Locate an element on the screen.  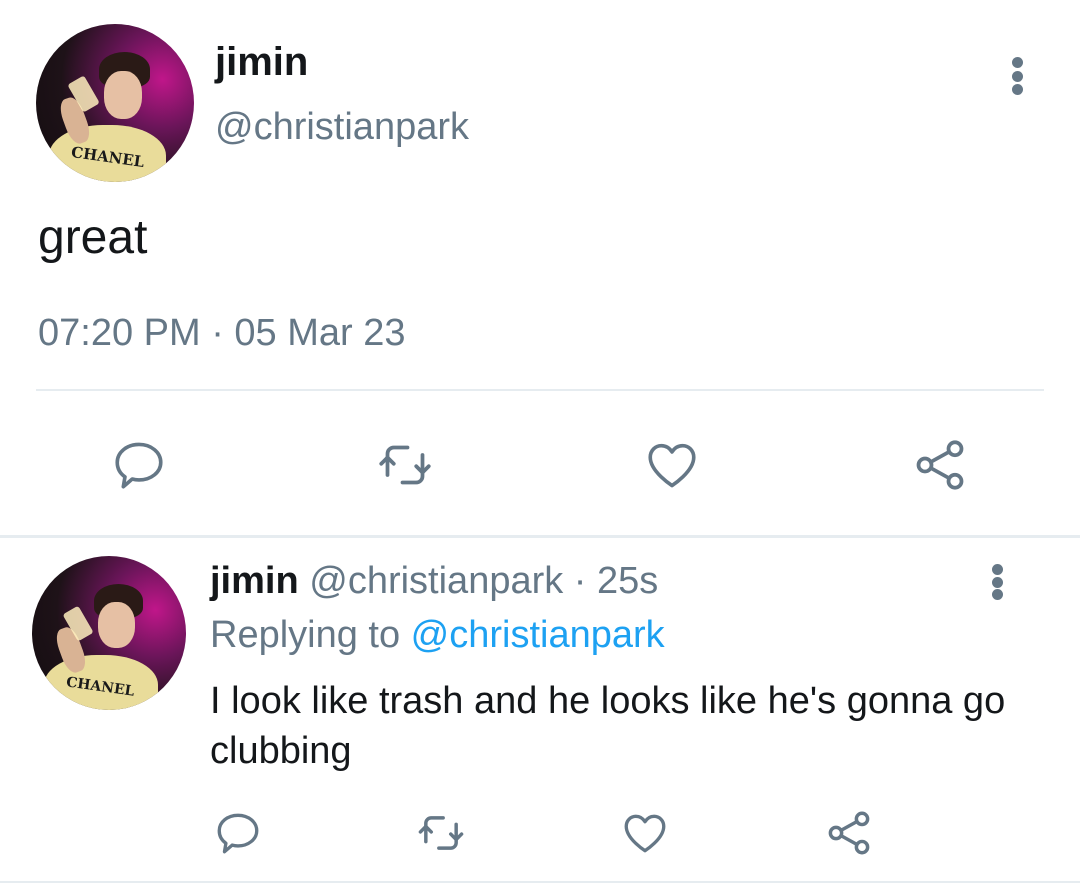
replying-to-line: Replying to @christianpark is located at coordinates (437, 635).